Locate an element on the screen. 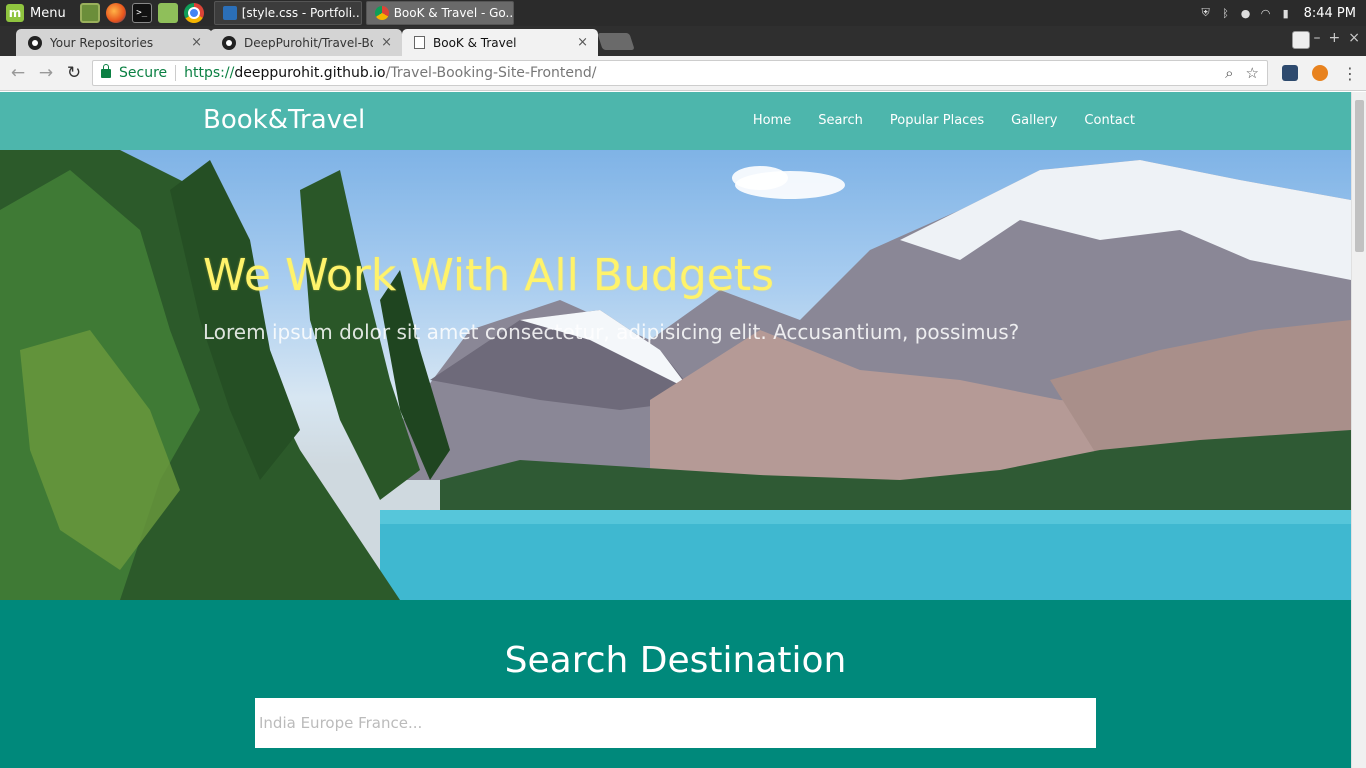  tab-travel-repo: DeepPurohit/Travel-Boo × is located at coordinates (306, 42).